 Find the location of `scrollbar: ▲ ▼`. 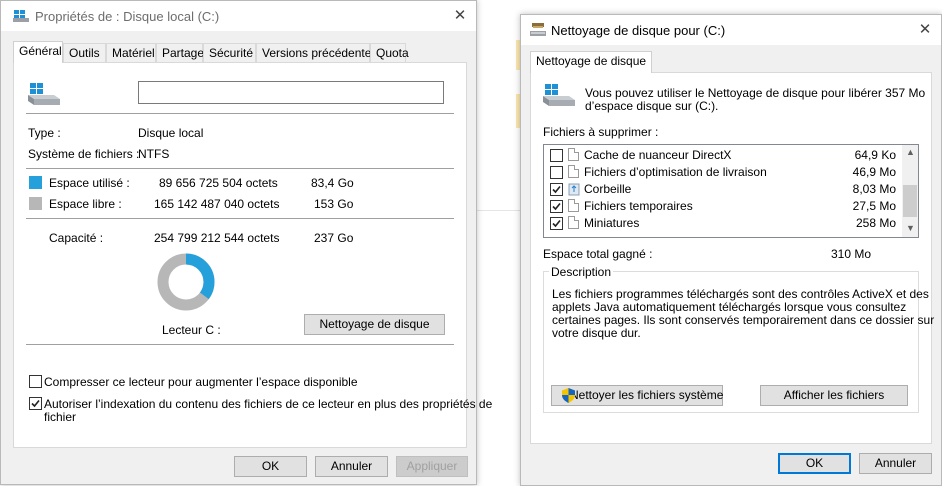

scrollbar: ▲ ▼ is located at coordinates (910, 191).